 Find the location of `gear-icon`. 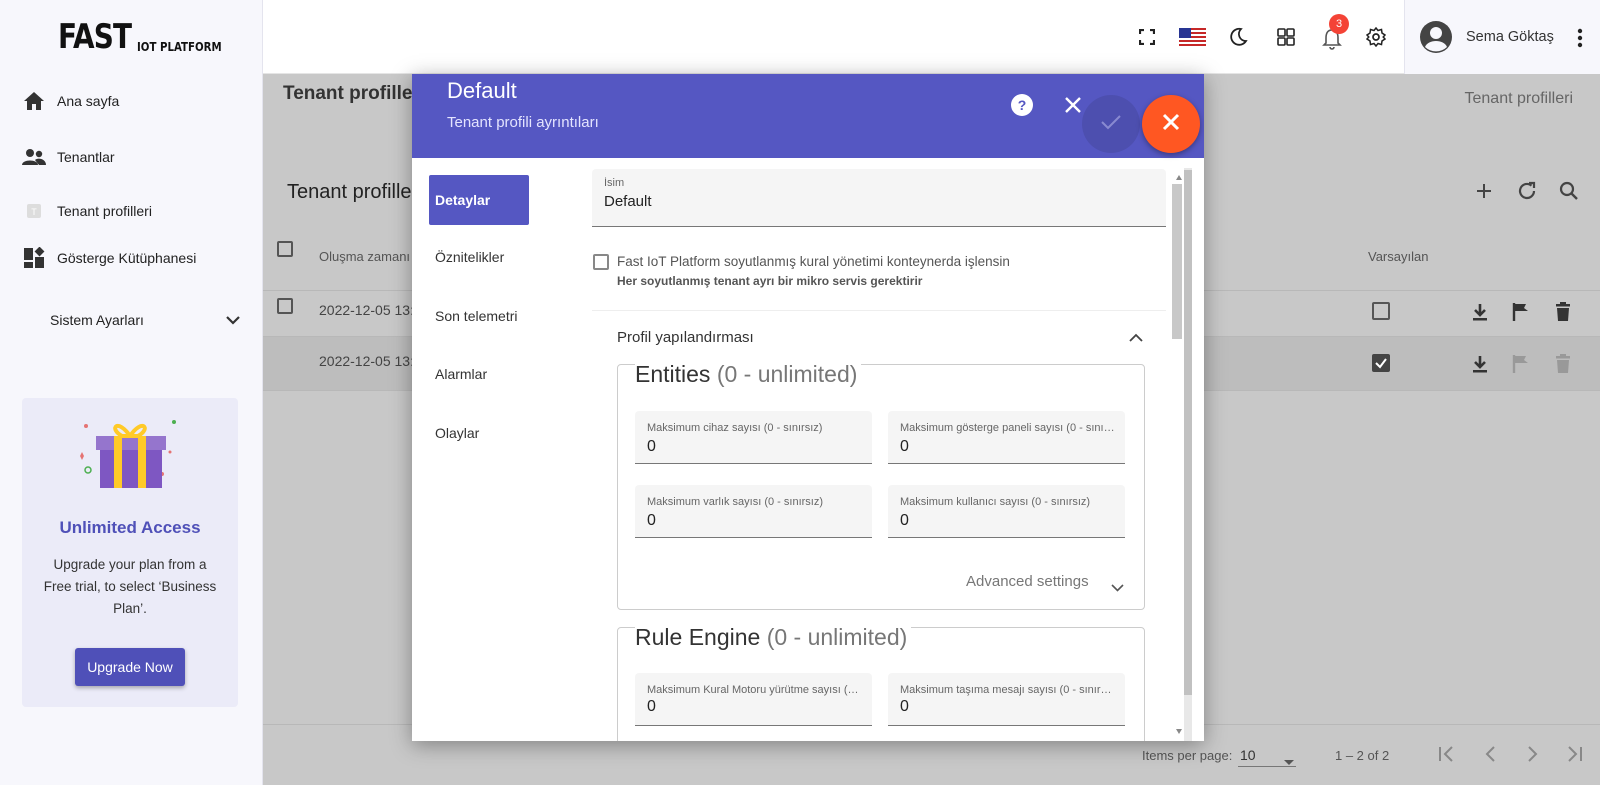

gear-icon is located at coordinates (1376, 37).